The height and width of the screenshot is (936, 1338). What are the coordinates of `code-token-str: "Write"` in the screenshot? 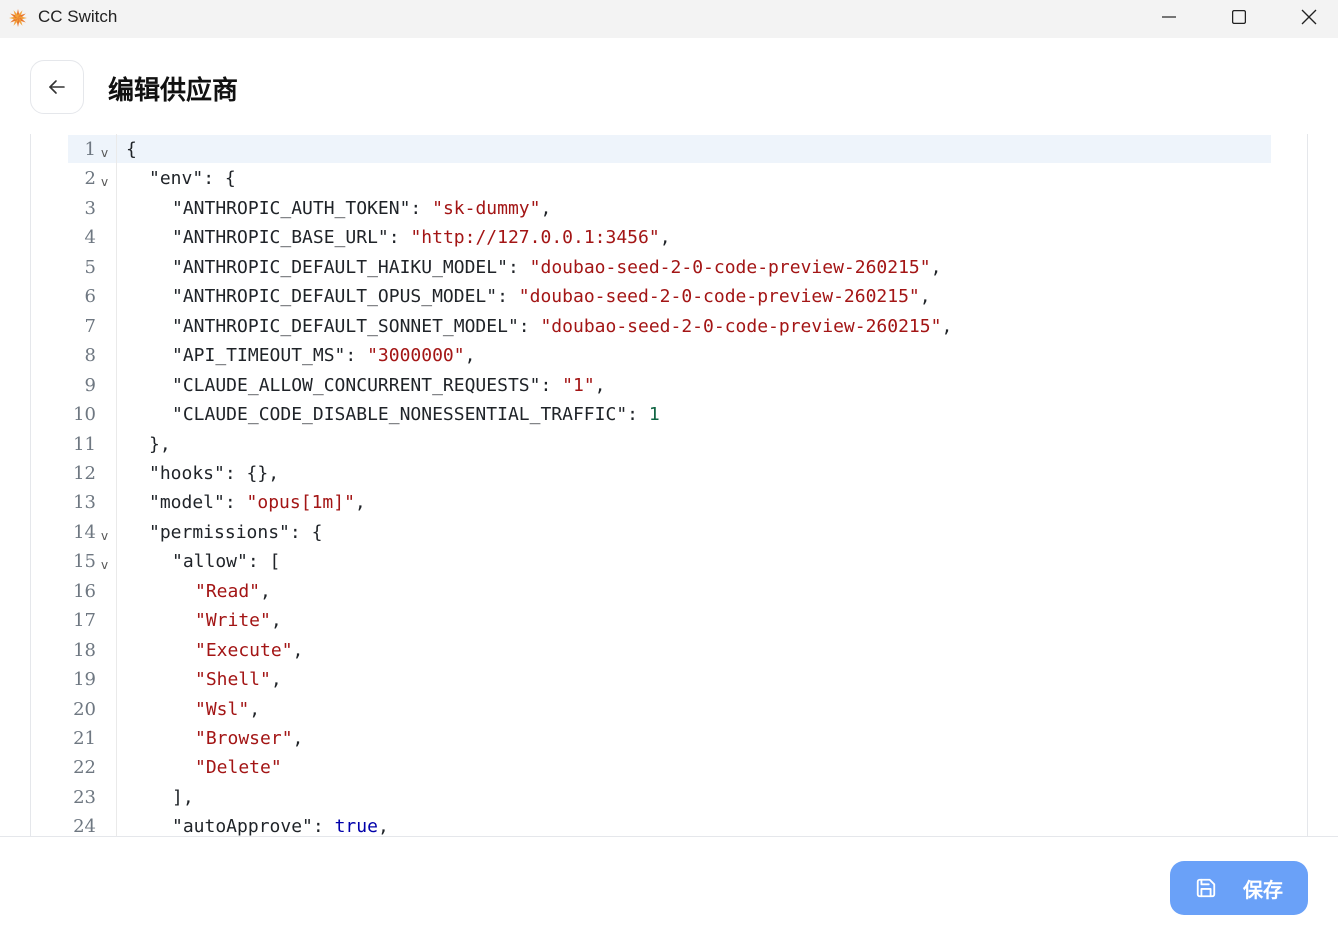 It's located at (233, 621).